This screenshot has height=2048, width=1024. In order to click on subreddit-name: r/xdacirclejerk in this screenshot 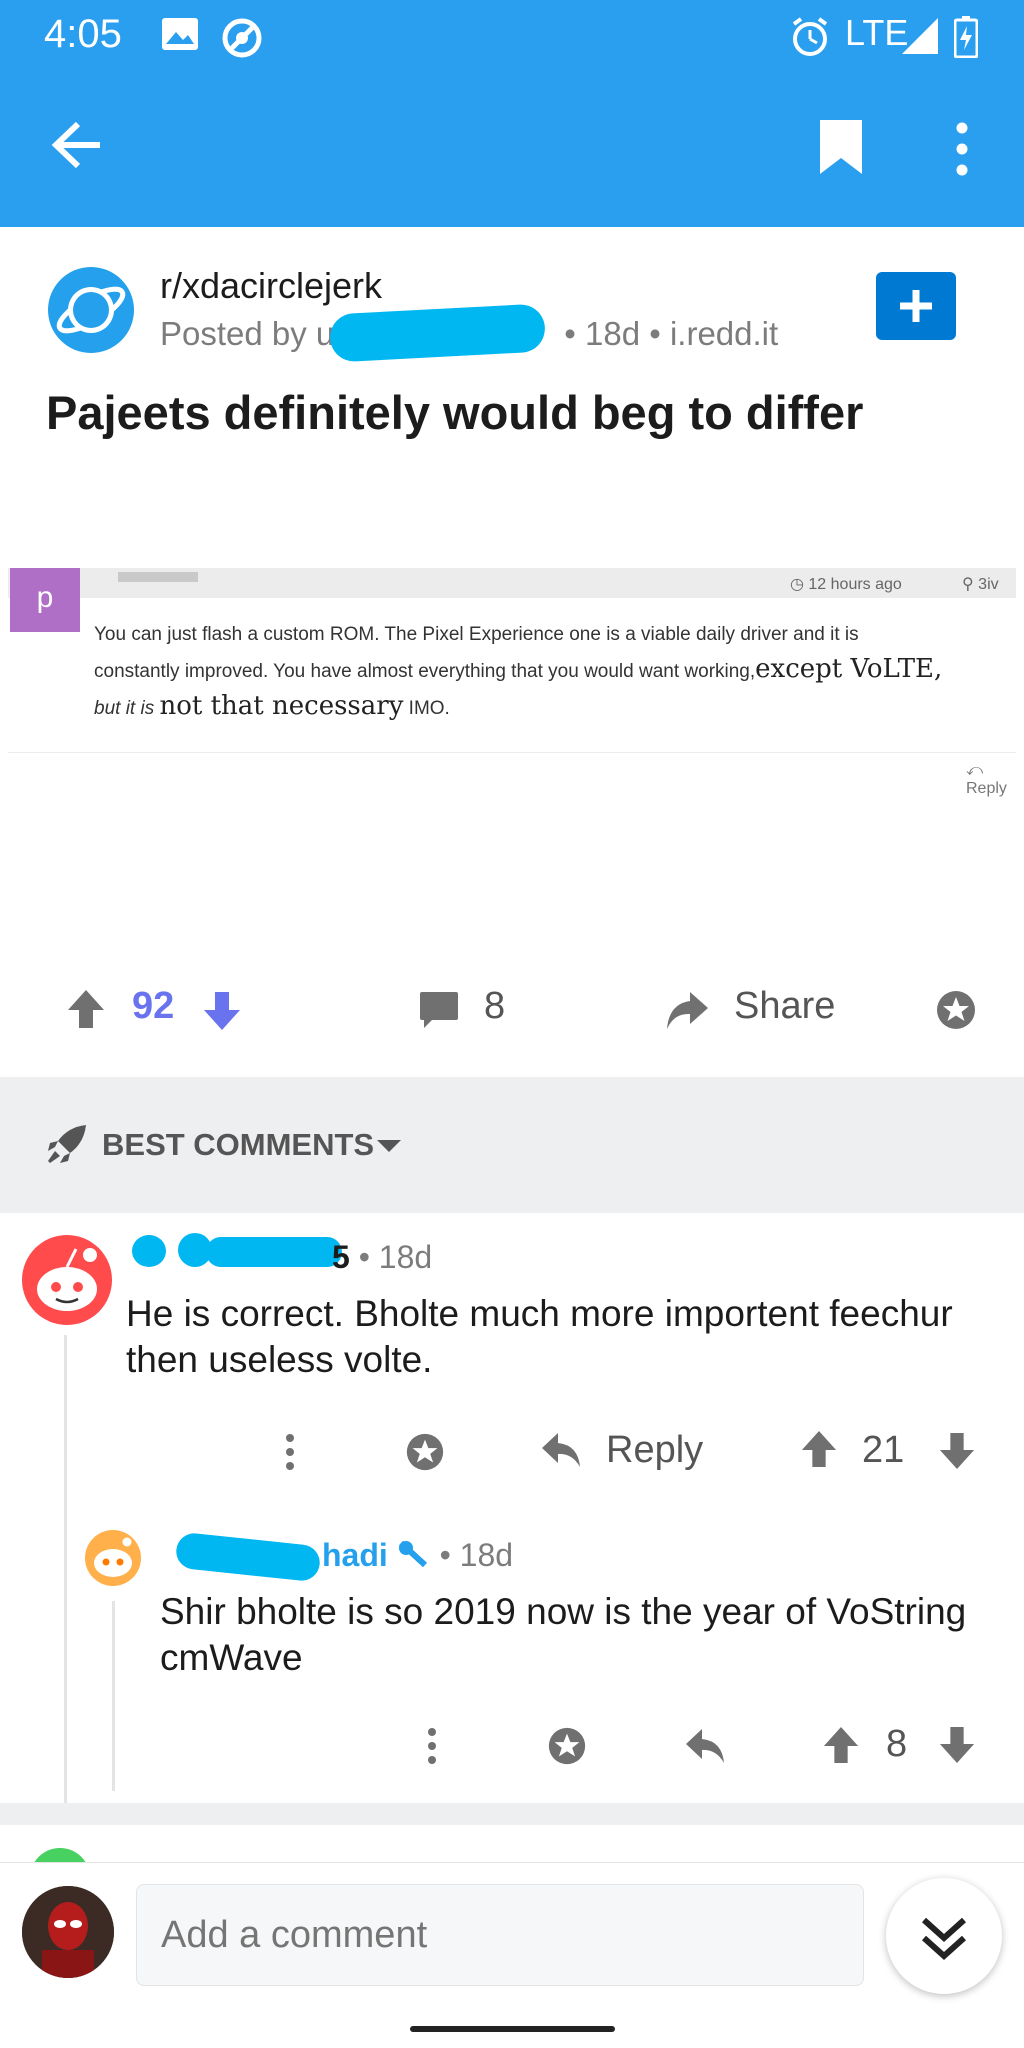, I will do `click(271, 286)`.